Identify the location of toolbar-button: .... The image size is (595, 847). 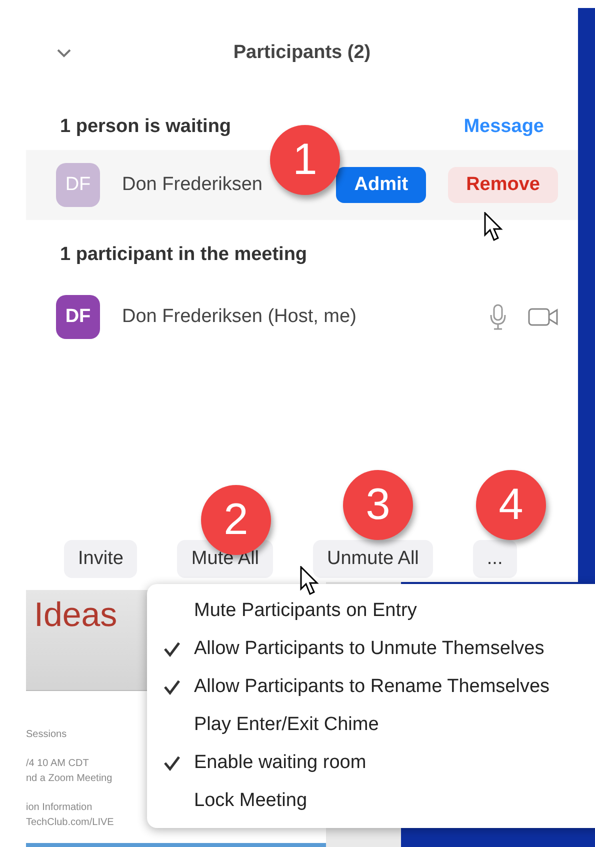
(494, 559).